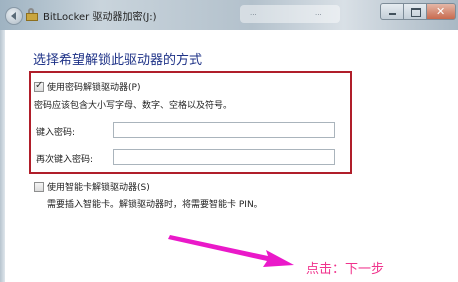  I want to click on window-title: BitLocker 驱动器加密(J:), so click(100, 17).